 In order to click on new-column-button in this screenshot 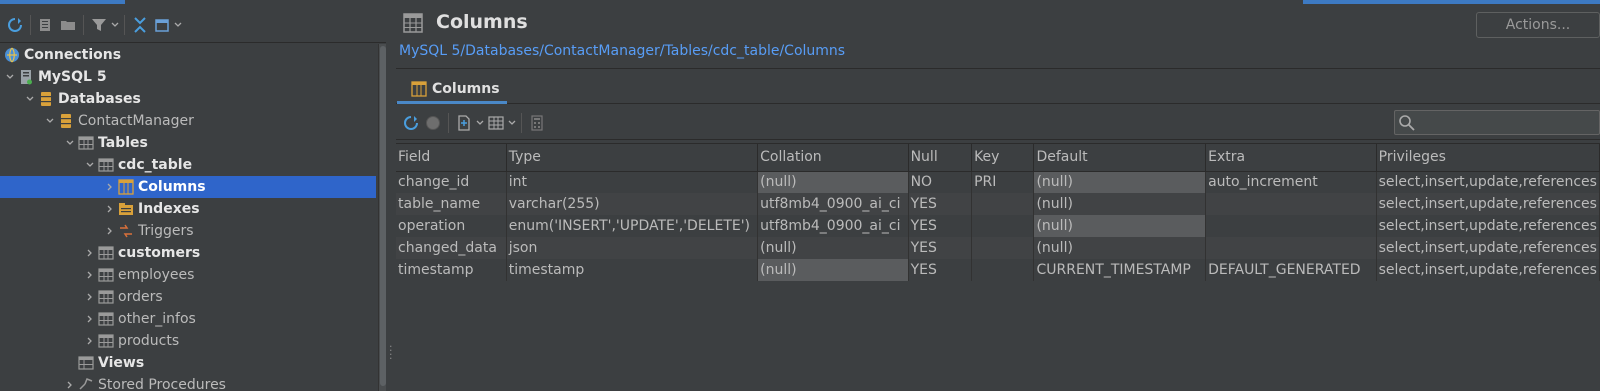, I will do `click(464, 123)`.